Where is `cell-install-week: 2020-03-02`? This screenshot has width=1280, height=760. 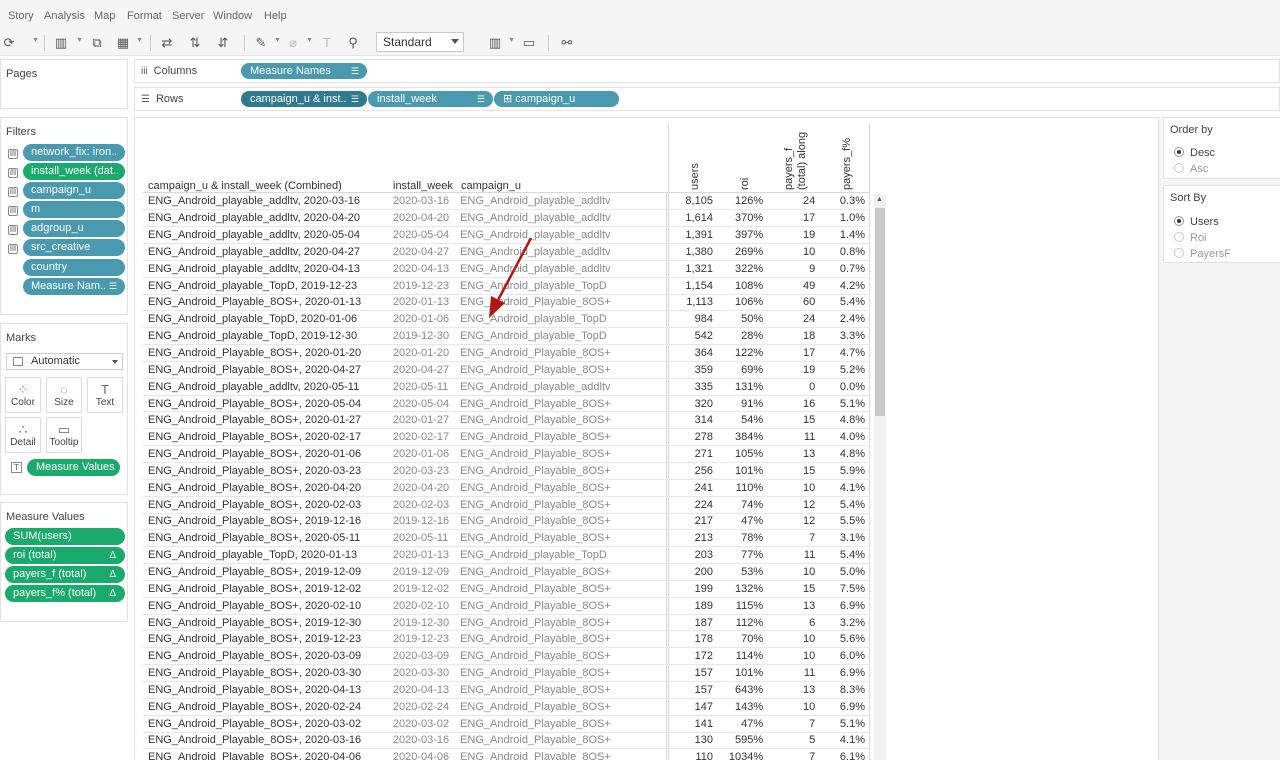
cell-install-week: 2020-03-02 is located at coordinates (423, 724).